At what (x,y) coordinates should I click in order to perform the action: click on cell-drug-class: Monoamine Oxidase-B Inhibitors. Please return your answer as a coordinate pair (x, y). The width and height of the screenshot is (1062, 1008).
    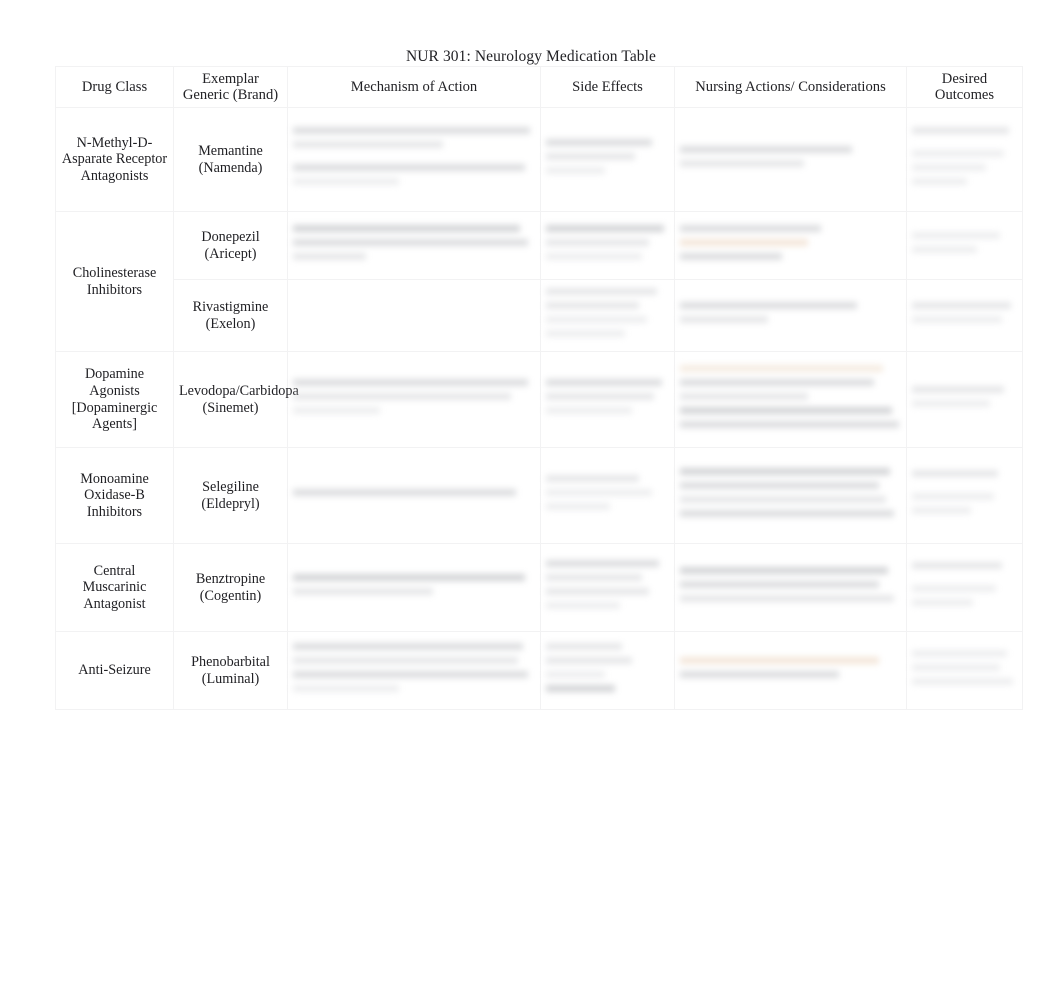
    Looking at the image, I should click on (114, 495).